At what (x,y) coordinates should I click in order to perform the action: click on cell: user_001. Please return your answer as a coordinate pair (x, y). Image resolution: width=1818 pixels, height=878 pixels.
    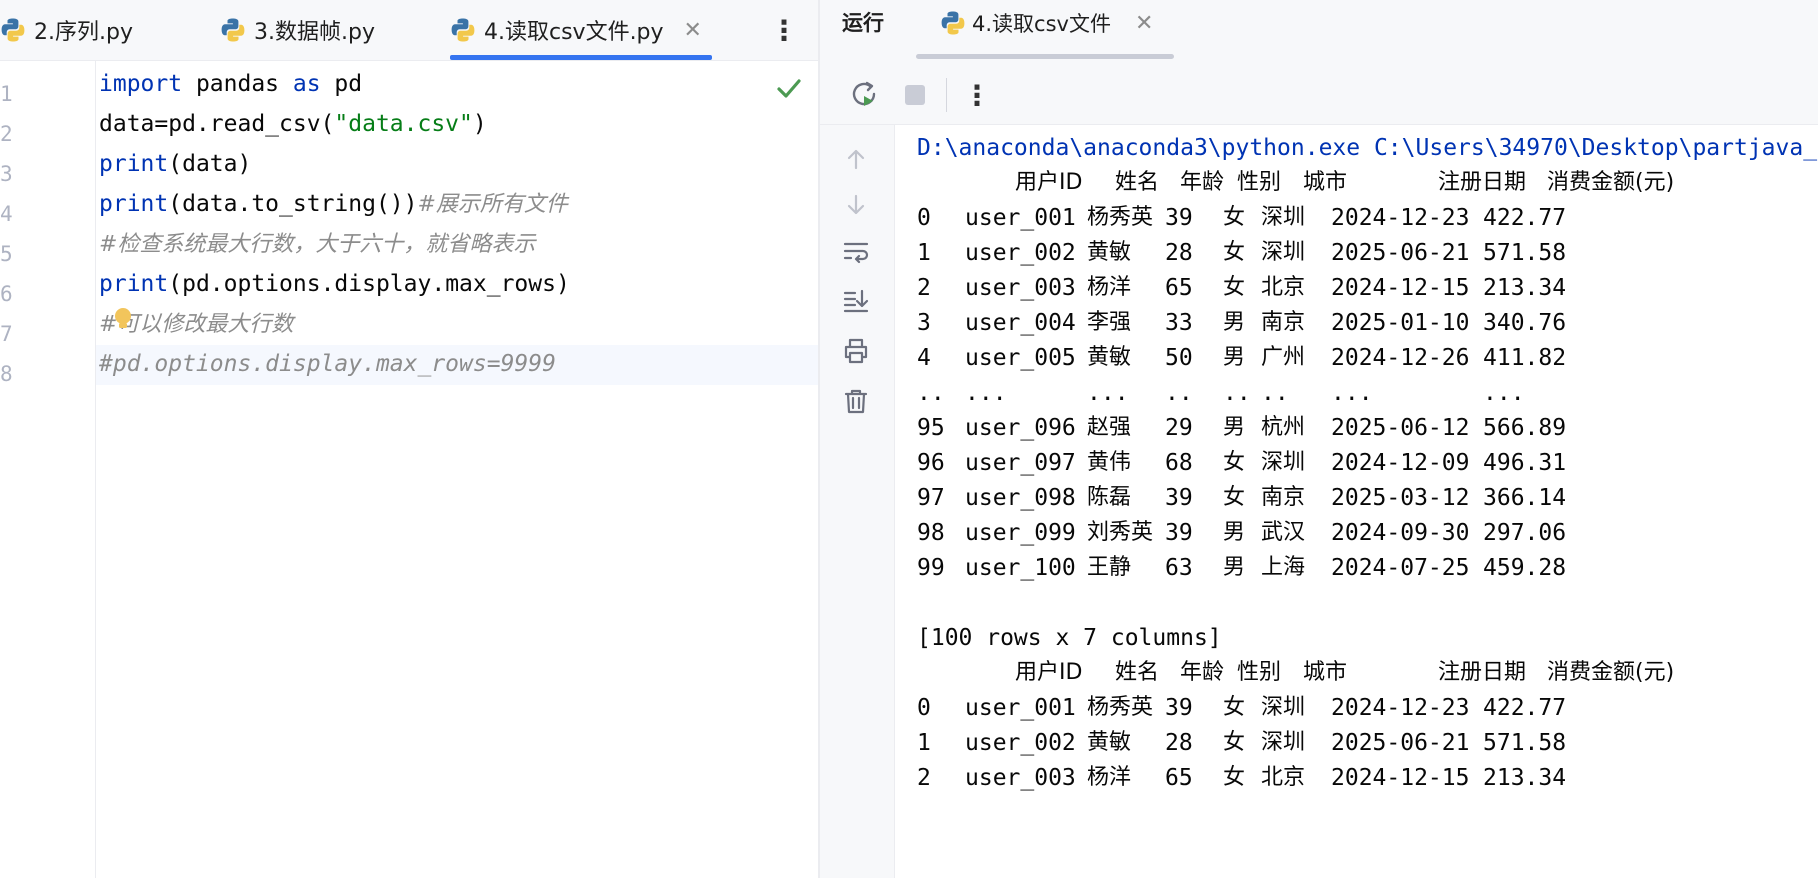
    Looking at the image, I should click on (1020, 708).